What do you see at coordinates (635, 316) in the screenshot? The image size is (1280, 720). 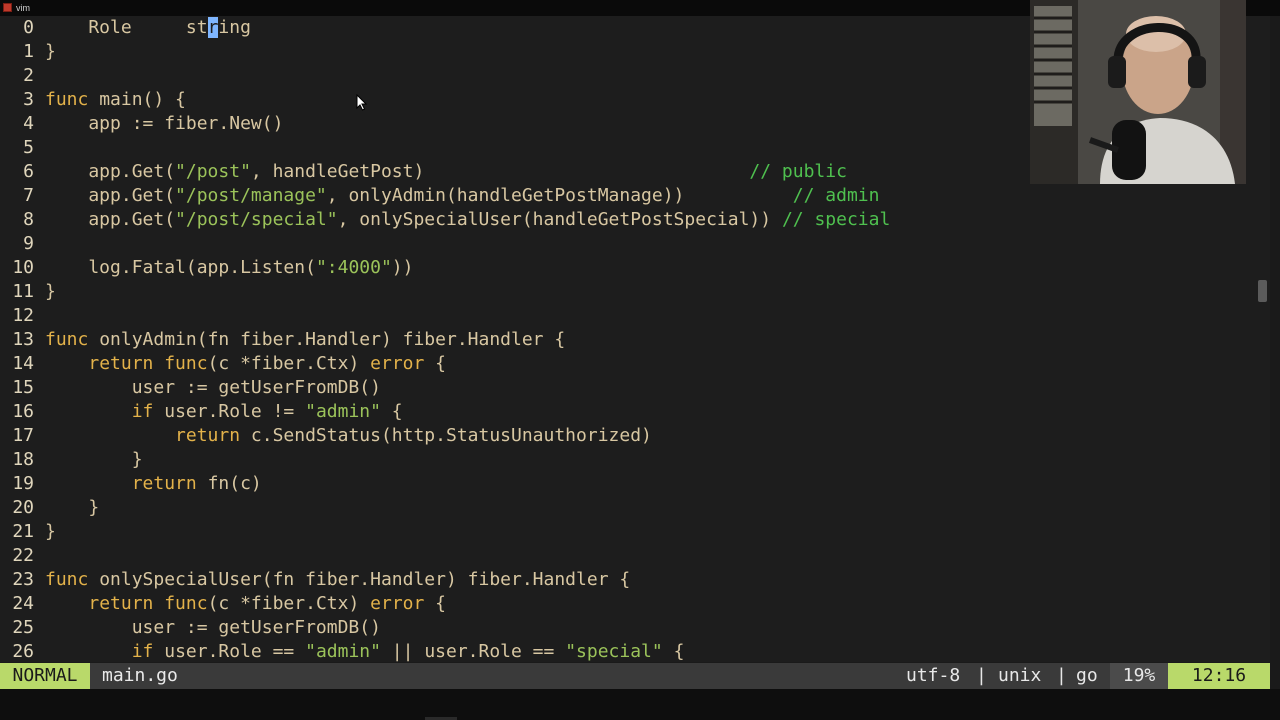 I see `code-line: 12` at bounding box center [635, 316].